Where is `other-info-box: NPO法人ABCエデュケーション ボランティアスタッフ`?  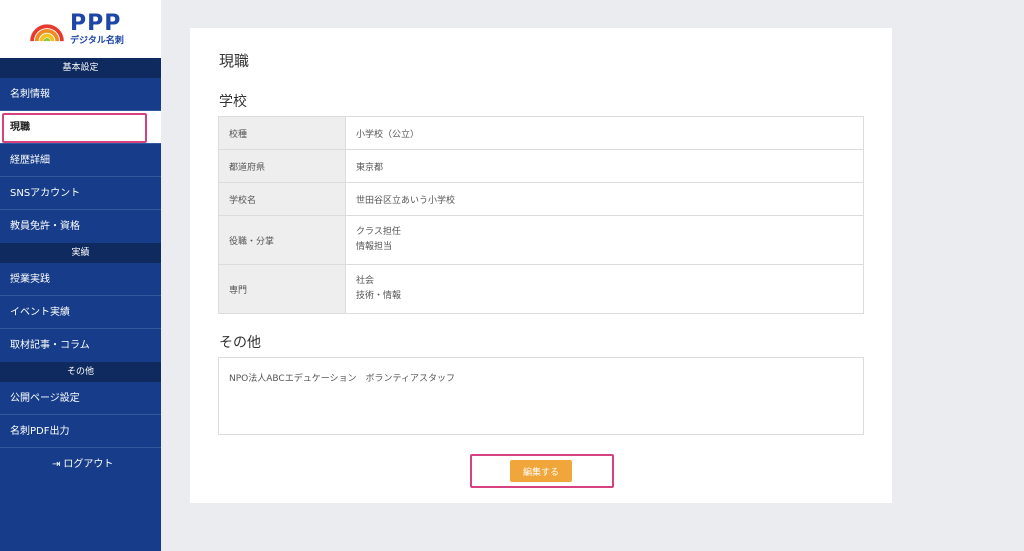 other-info-box: NPO法人ABCエデュケーション ボランティアスタッフ is located at coordinates (541, 396).